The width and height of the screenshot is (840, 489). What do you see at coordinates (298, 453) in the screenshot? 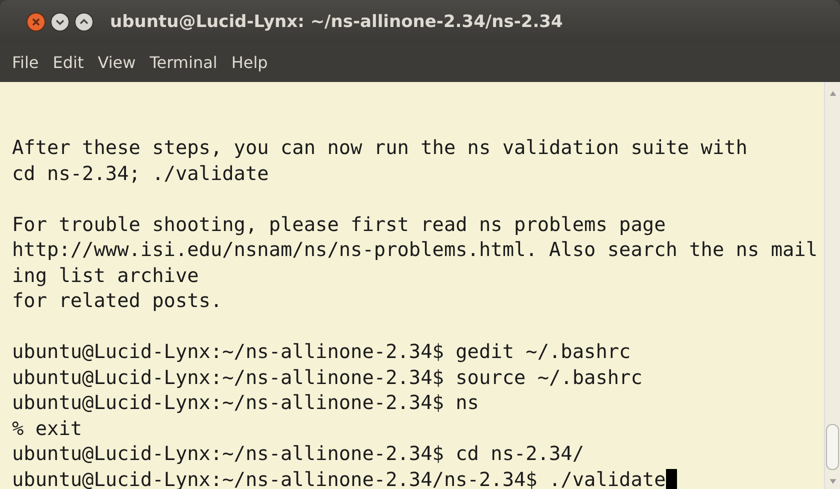
I see `terminal-line: ubuntu@Lucid-Lynx:~/ns-allinone-2.34$ cd ns-2.34/` at bounding box center [298, 453].